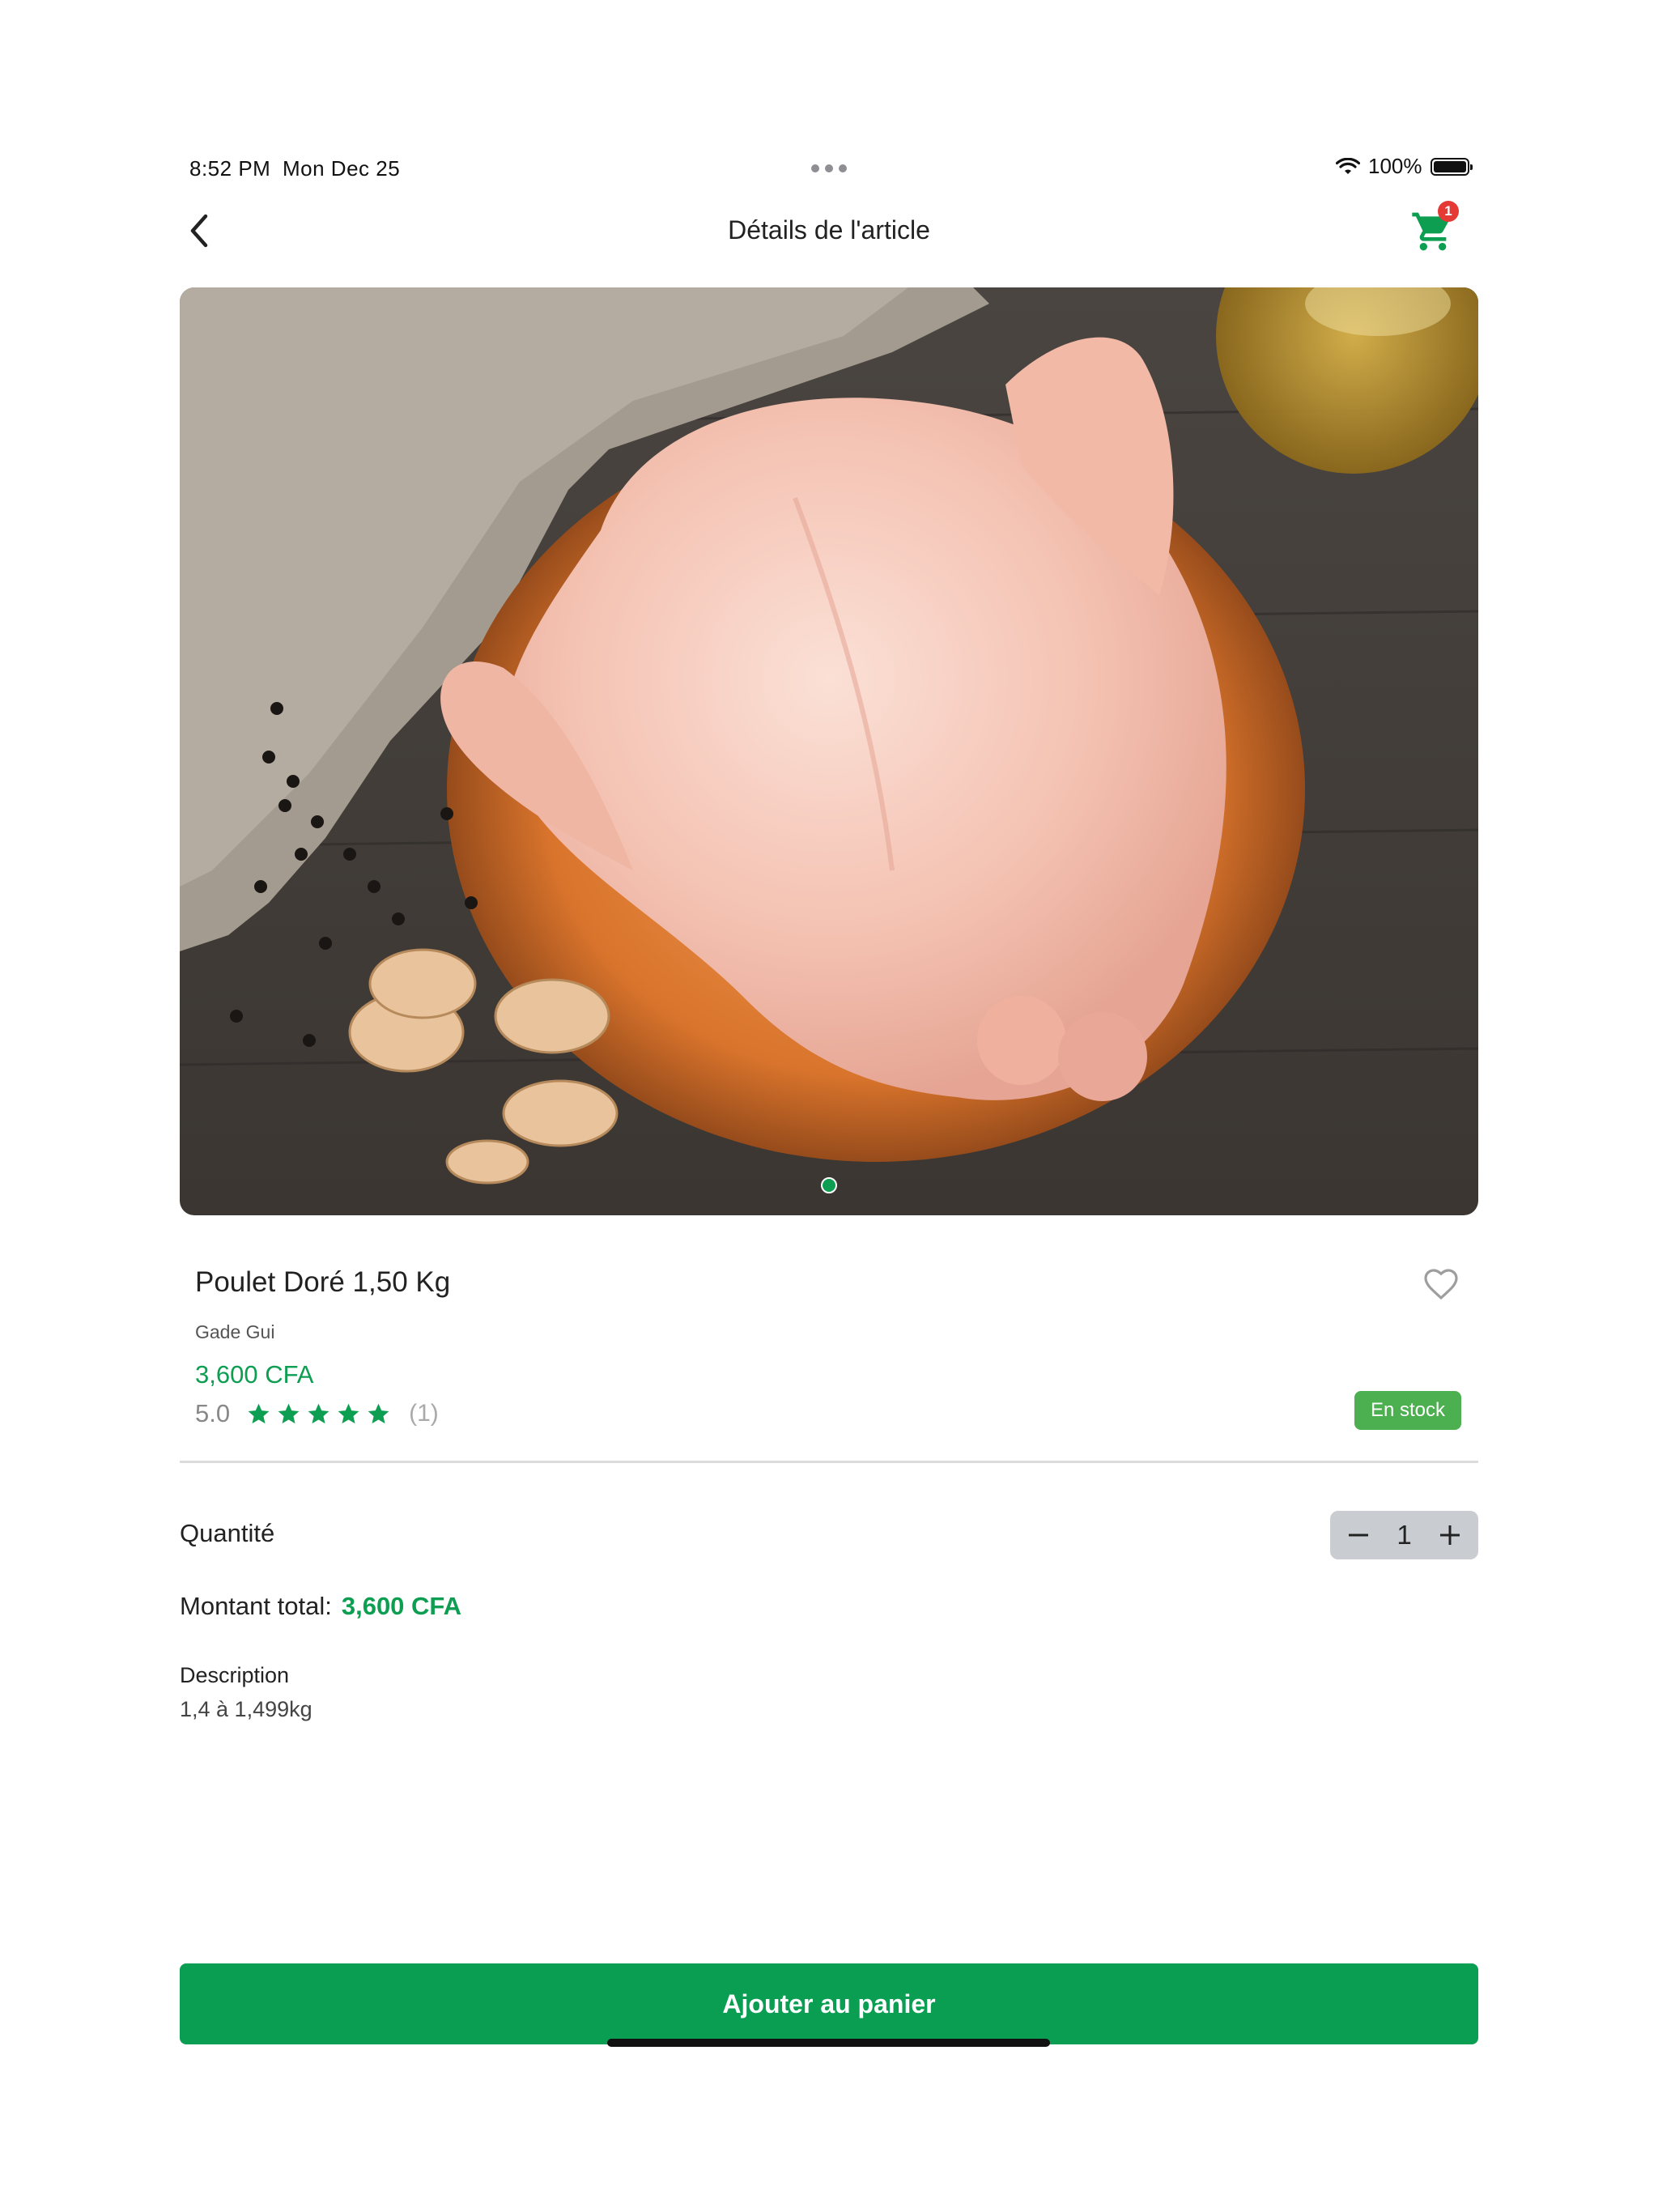 This screenshot has height=2212, width=1658. Describe the element at coordinates (246, 1709) in the screenshot. I see `description-text: 1,4 à 1,499kg` at that location.